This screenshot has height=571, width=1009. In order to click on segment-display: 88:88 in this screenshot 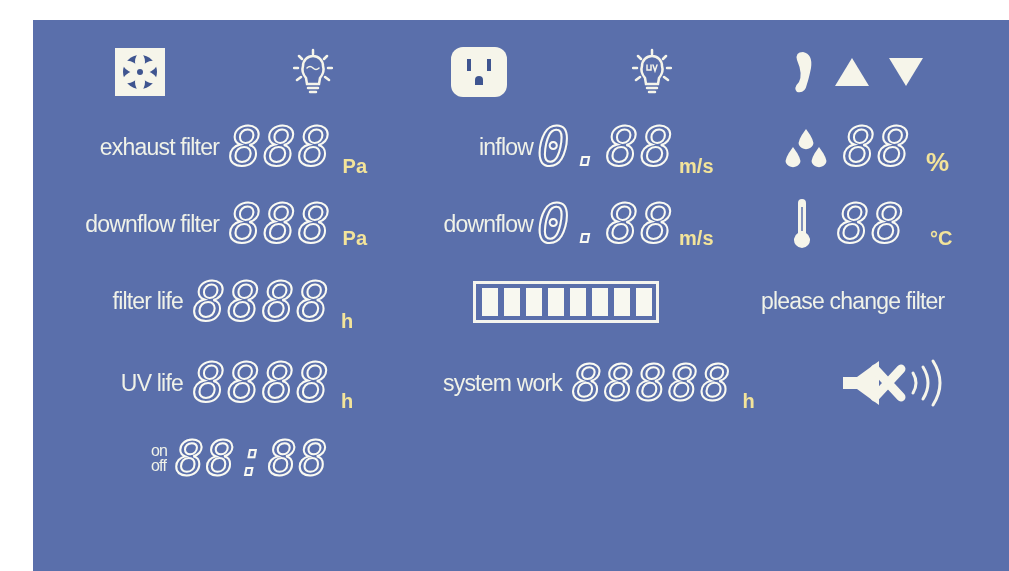, I will do `click(252, 458)`.